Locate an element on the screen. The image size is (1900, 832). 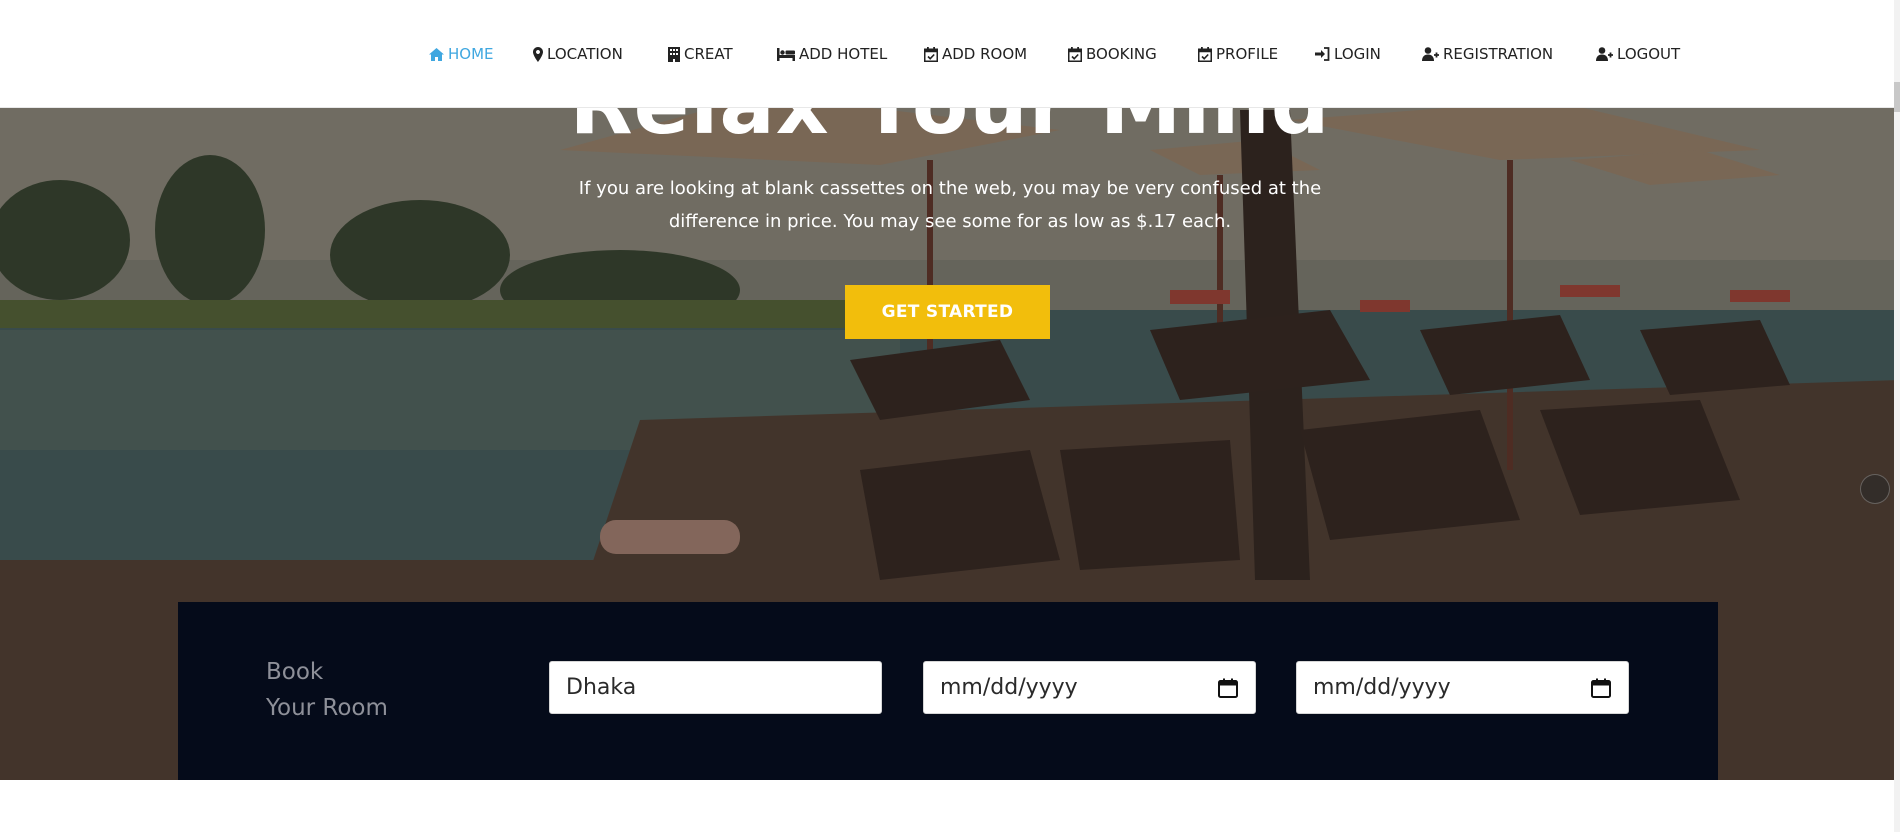
nav-item-logout: LOGOUT is located at coordinates (1638, 54).